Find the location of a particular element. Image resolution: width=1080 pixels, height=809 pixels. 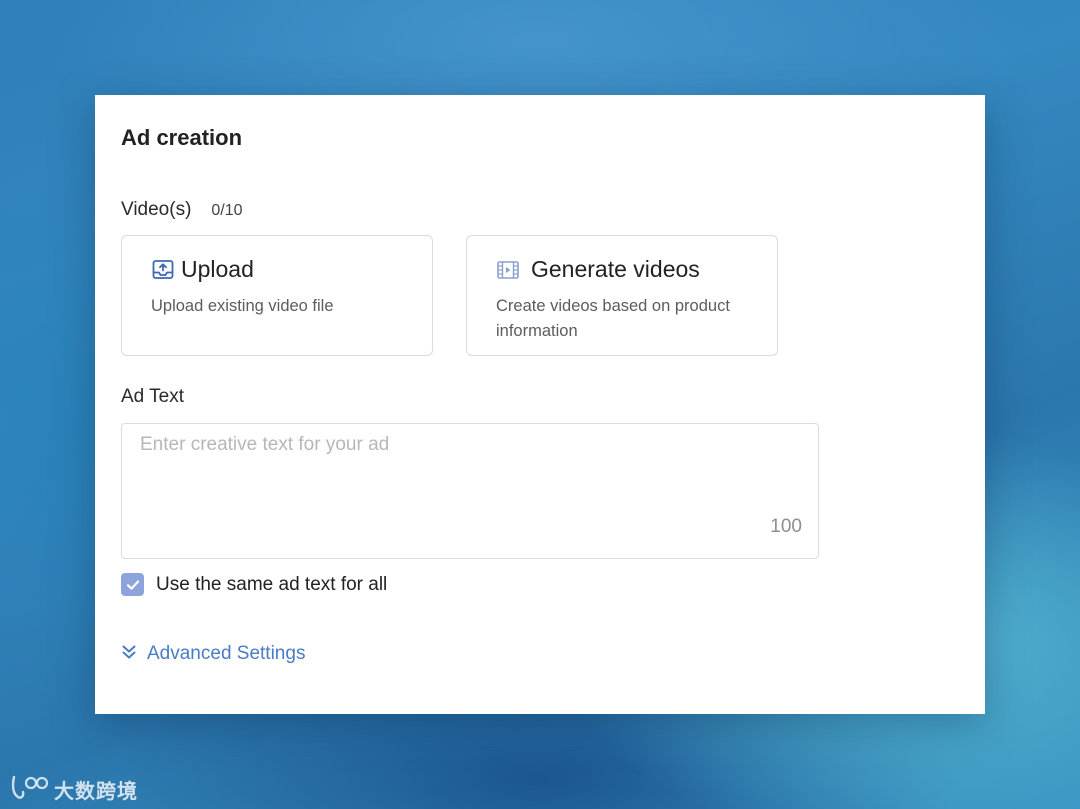

advanced-settings-toggle: Advanced Settings is located at coordinates (213, 654).